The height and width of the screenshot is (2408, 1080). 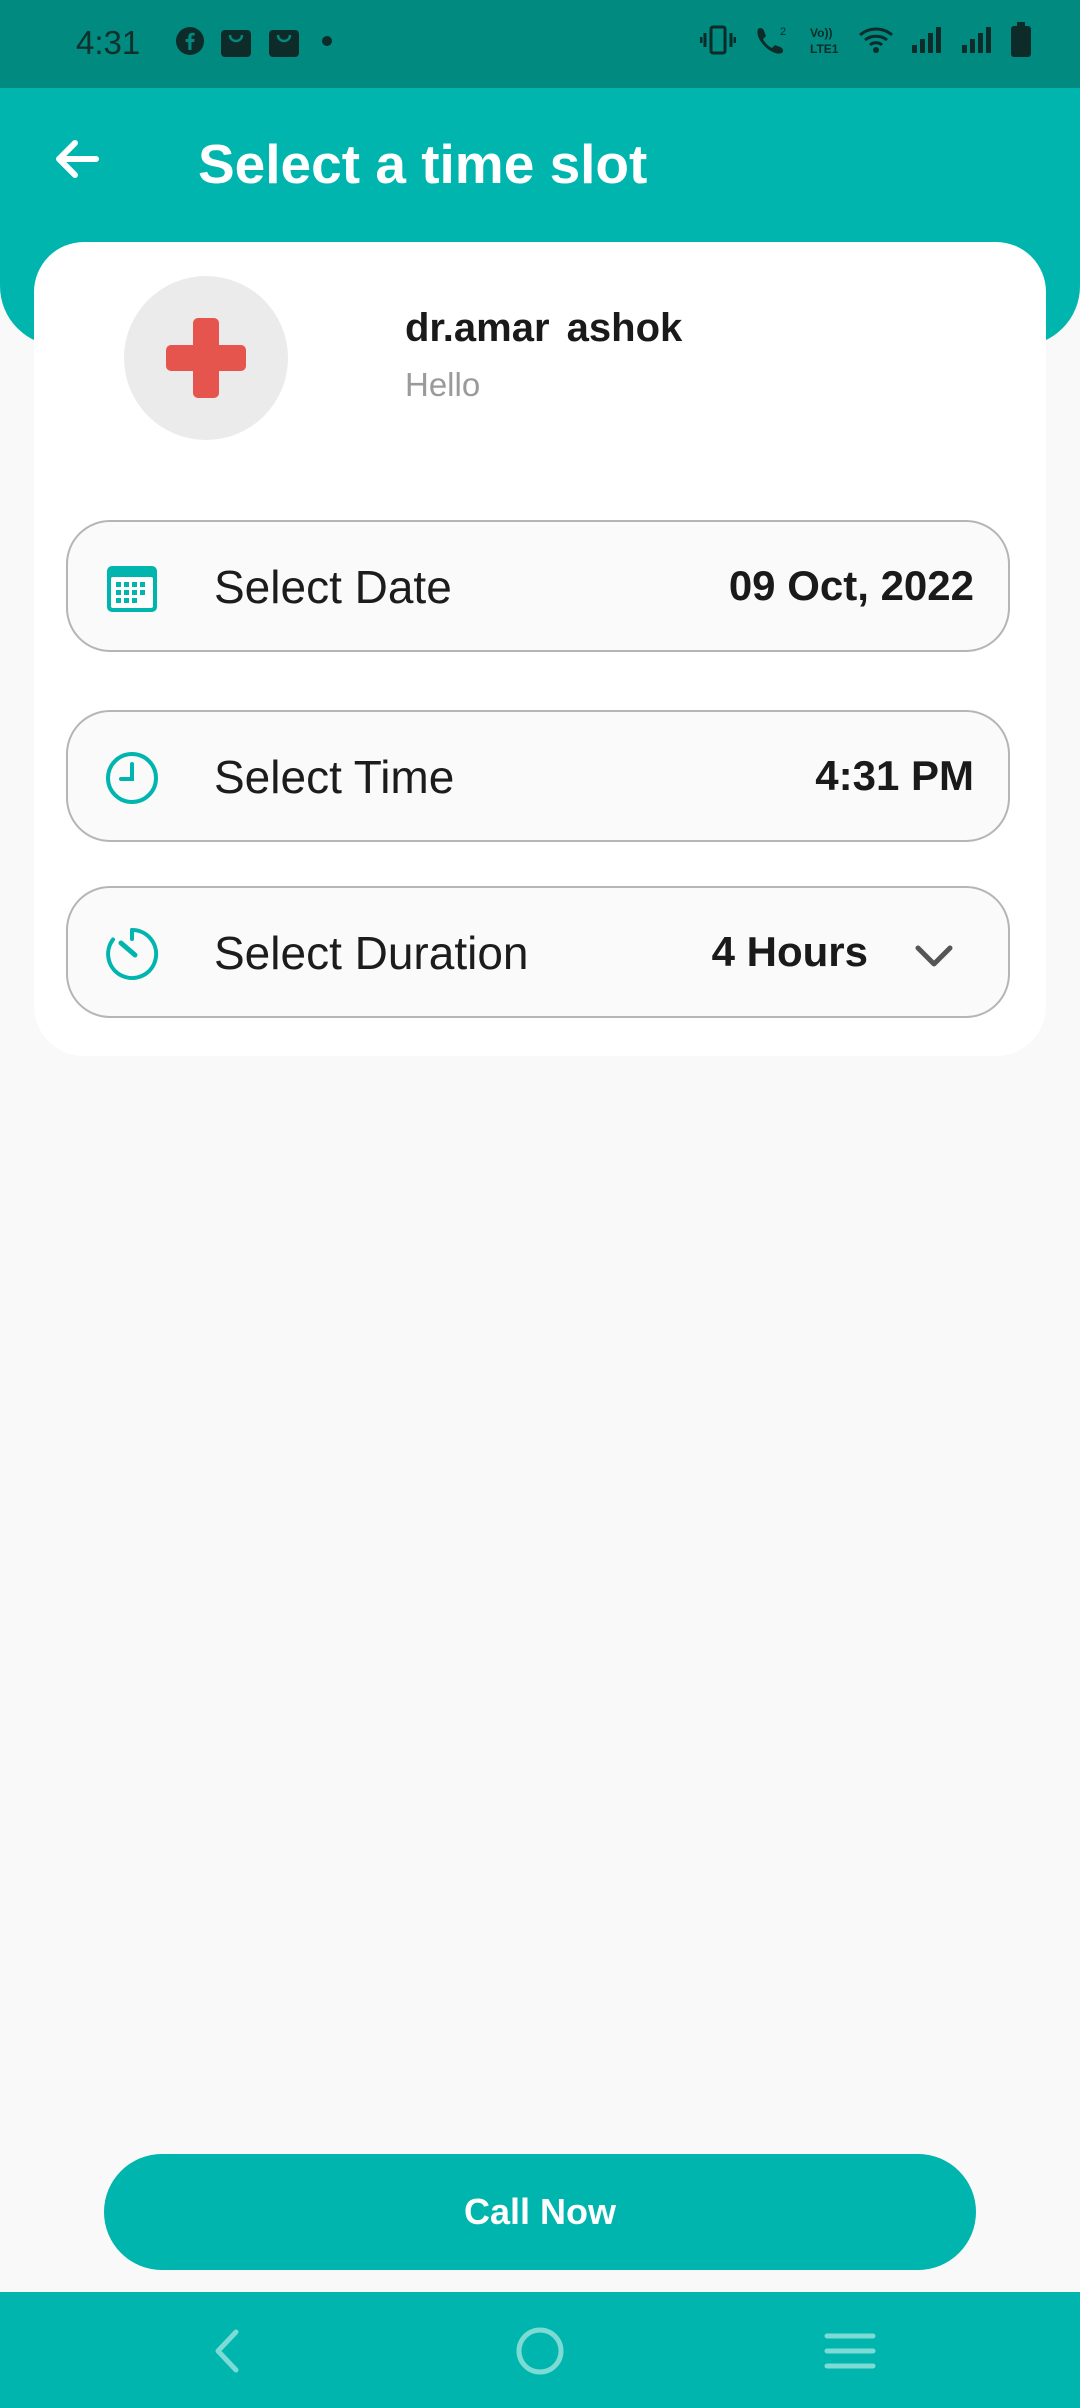 What do you see at coordinates (538, 586) in the screenshot?
I see `select-date-field: Select Date 09 Oct, 2022` at bounding box center [538, 586].